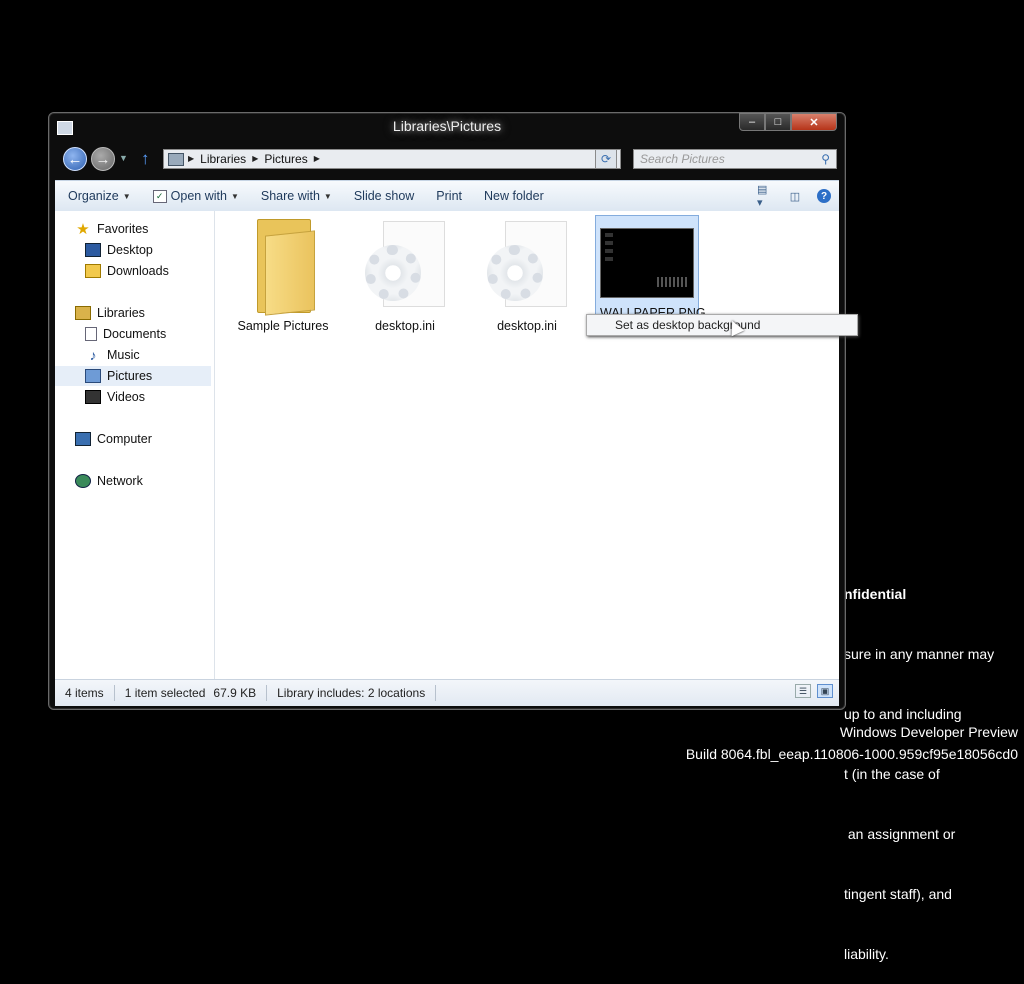  What do you see at coordinates (223, 159) in the screenshot?
I see `breadcrumb-libraries: Libraries` at bounding box center [223, 159].